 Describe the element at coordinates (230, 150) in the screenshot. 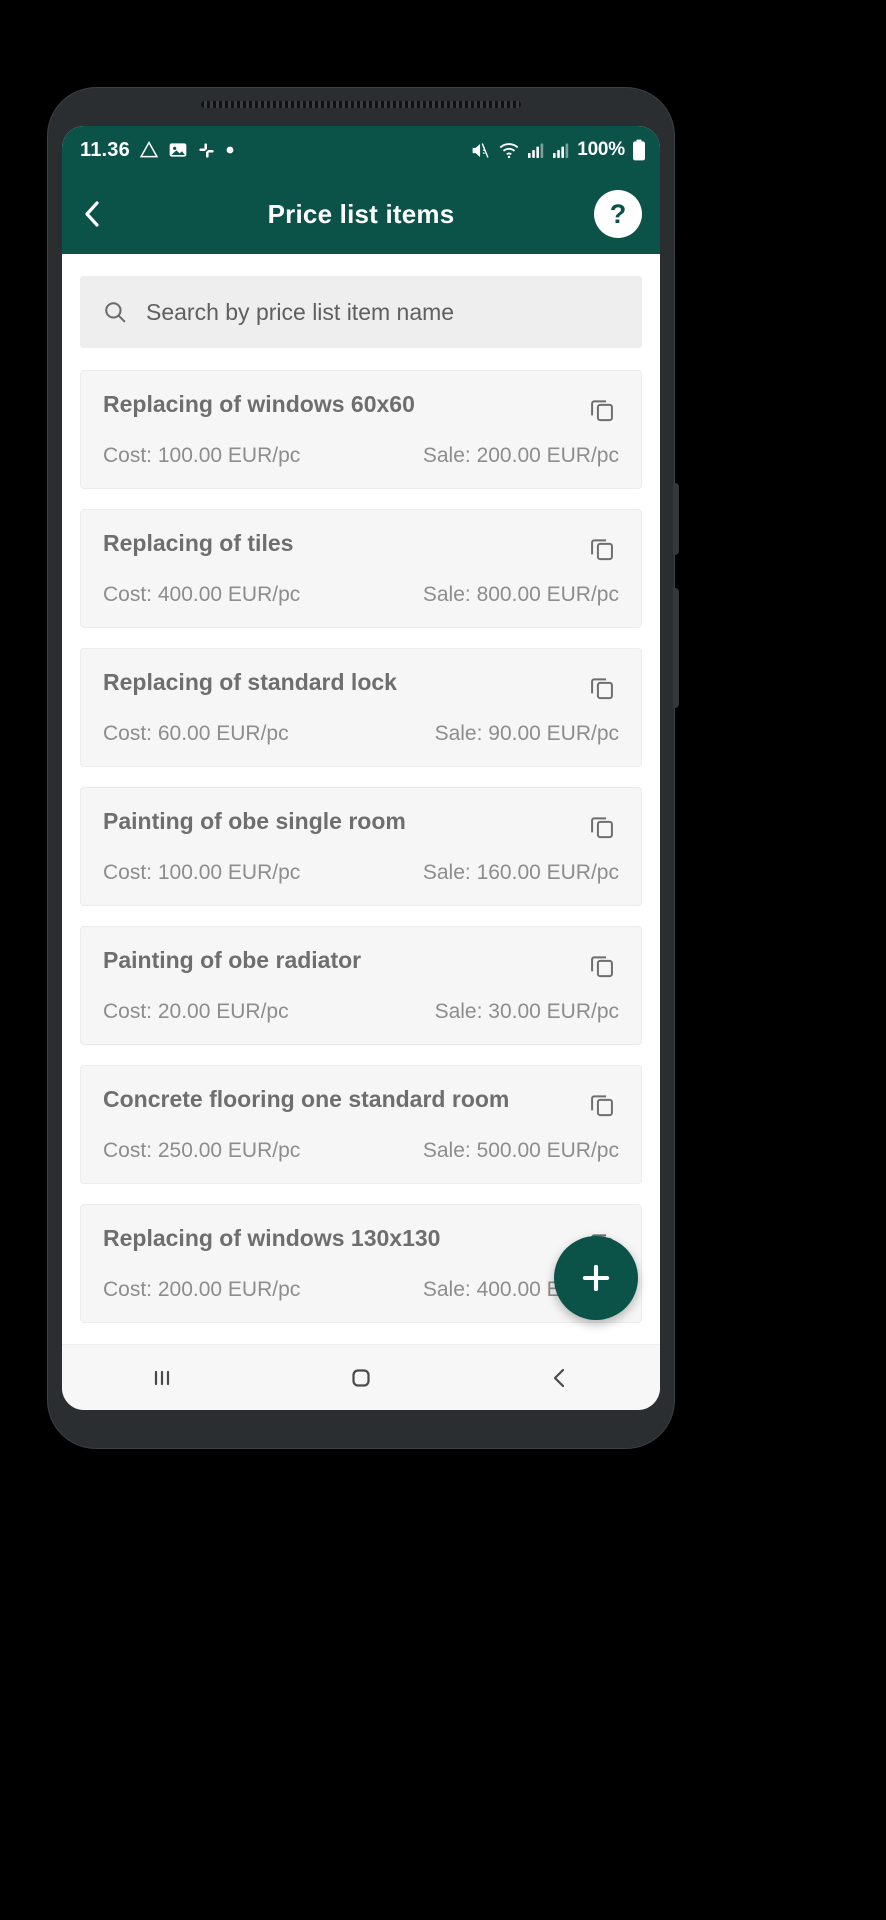

I see `dot-icon` at that location.